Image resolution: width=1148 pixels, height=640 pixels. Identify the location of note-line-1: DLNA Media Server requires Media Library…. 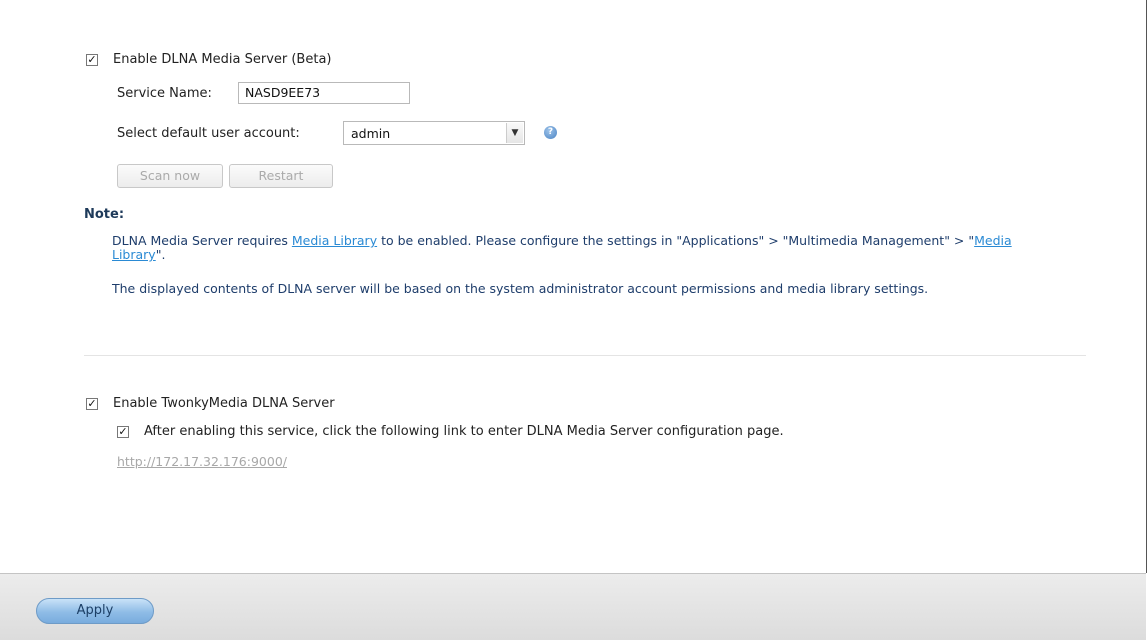
(577, 248).